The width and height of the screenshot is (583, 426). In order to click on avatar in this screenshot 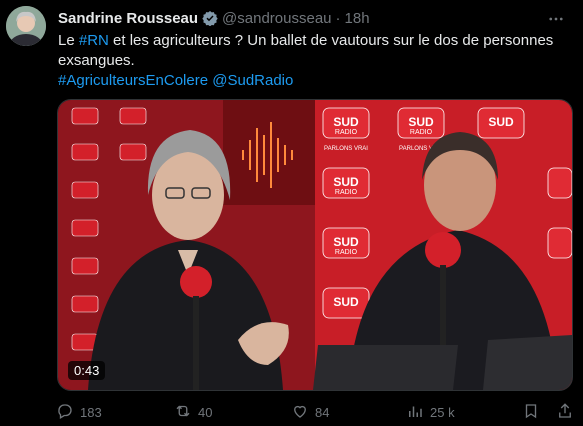, I will do `click(26, 26)`.